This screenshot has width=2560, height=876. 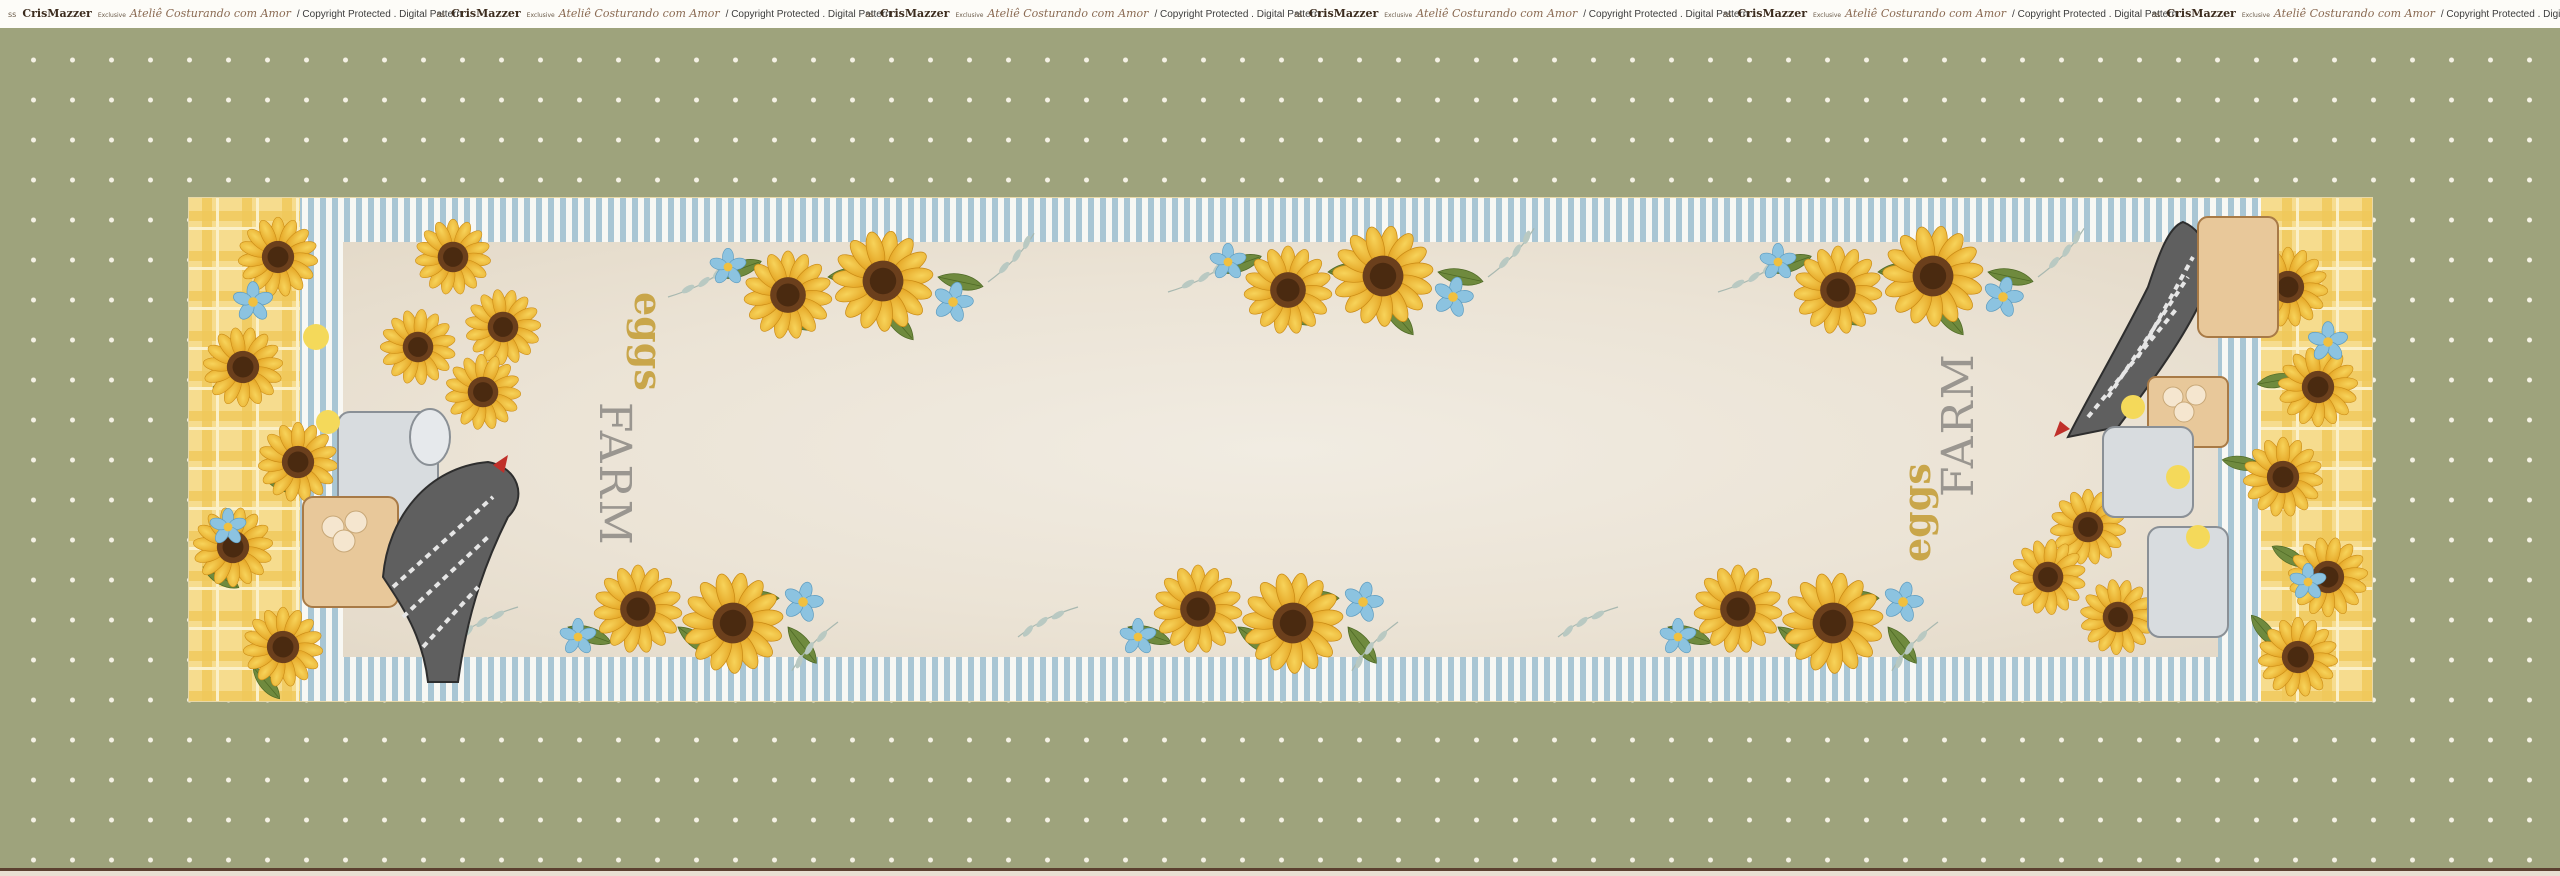 What do you see at coordinates (1280, 871) in the screenshot?
I see `bottom-border-band` at bounding box center [1280, 871].